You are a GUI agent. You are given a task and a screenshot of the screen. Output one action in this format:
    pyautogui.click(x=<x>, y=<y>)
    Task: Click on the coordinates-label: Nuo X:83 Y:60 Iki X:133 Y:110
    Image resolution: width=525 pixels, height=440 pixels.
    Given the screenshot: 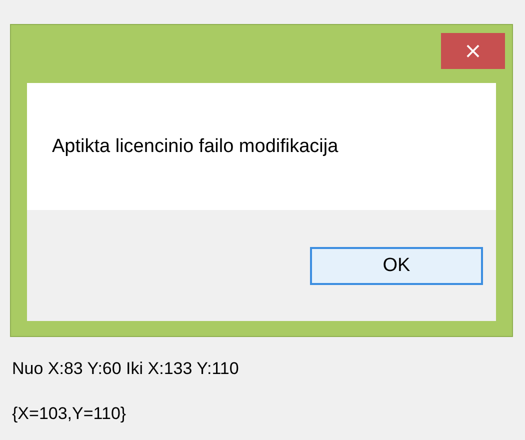 What is the action you would take?
    pyautogui.click(x=126, y=369)
    